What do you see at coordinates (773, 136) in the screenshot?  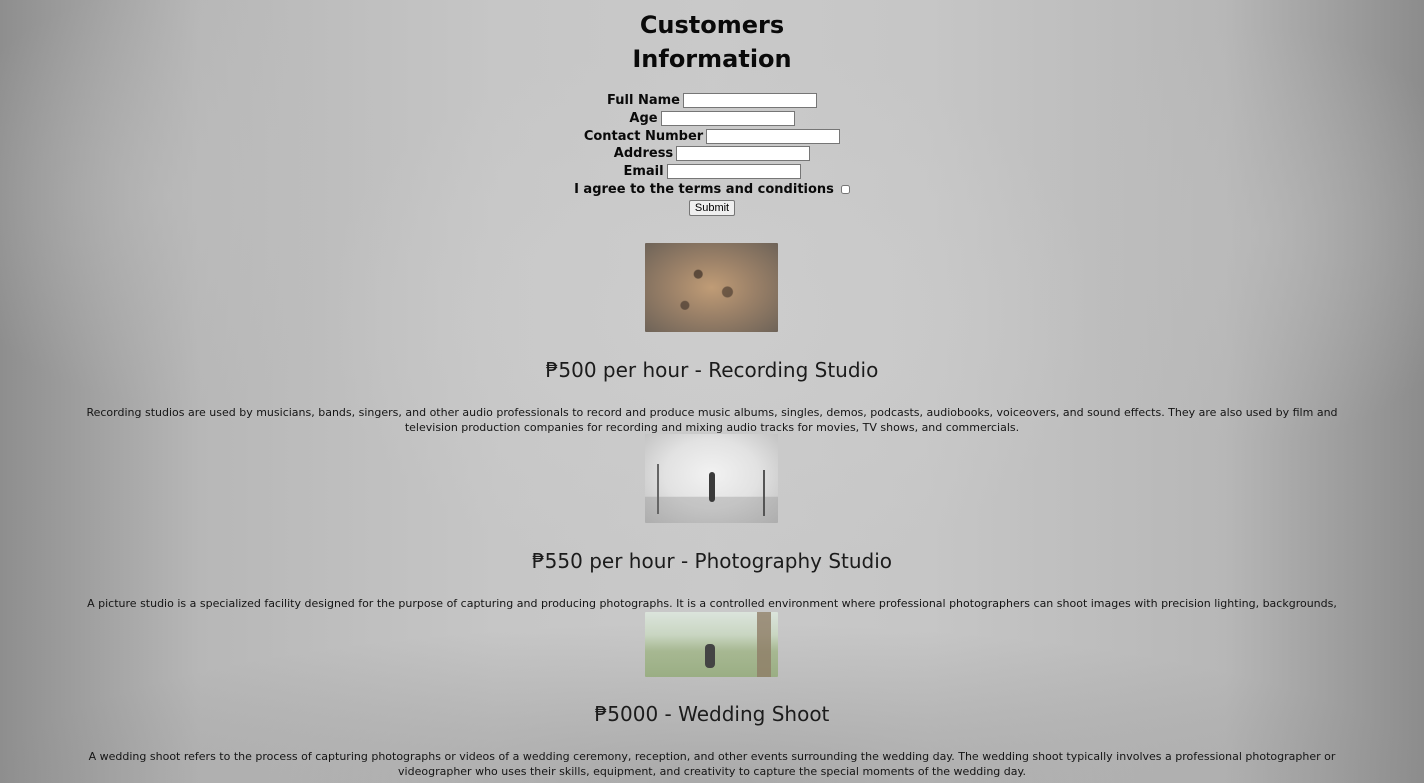 I see `contact-number-input` at bounding box center [773, 136].